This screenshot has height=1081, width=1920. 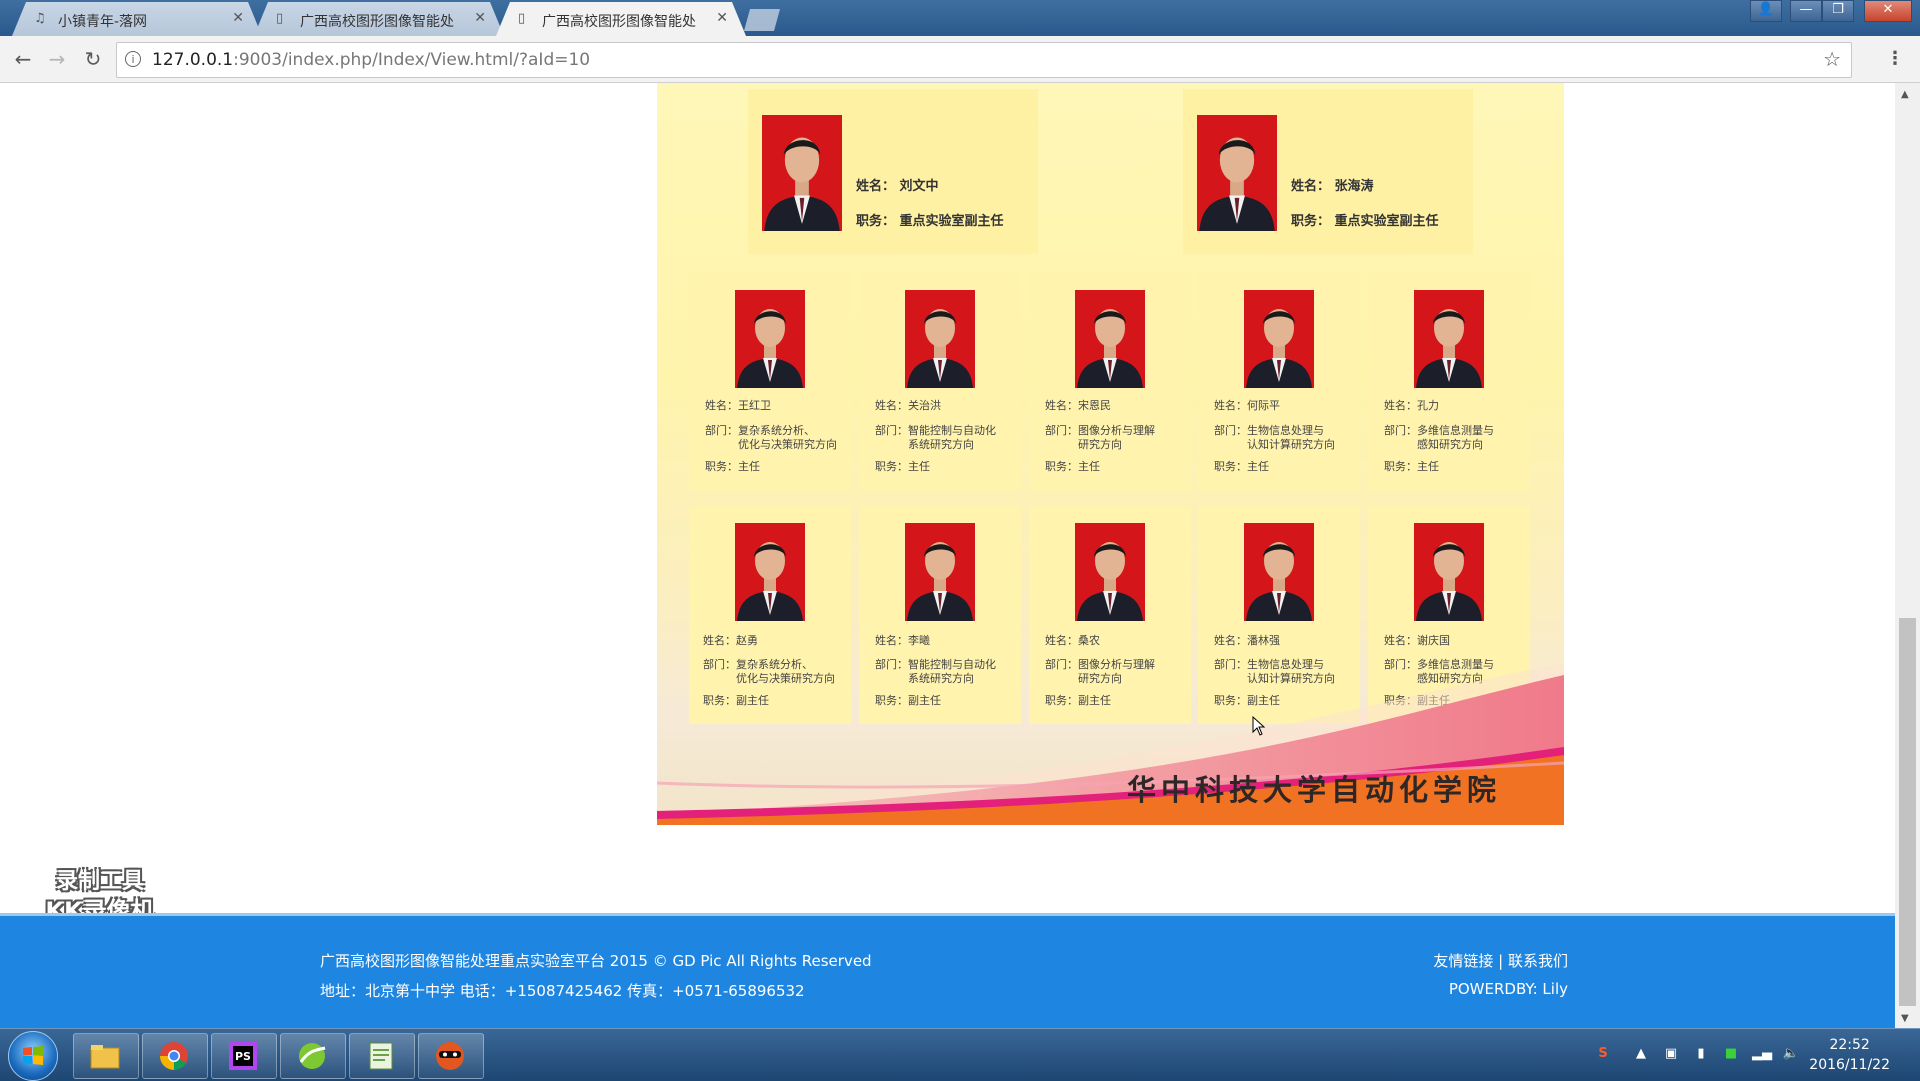 I want to click on college-name-banner-text: 华中科技大学自动化学院, so click(x=1314, y=790).